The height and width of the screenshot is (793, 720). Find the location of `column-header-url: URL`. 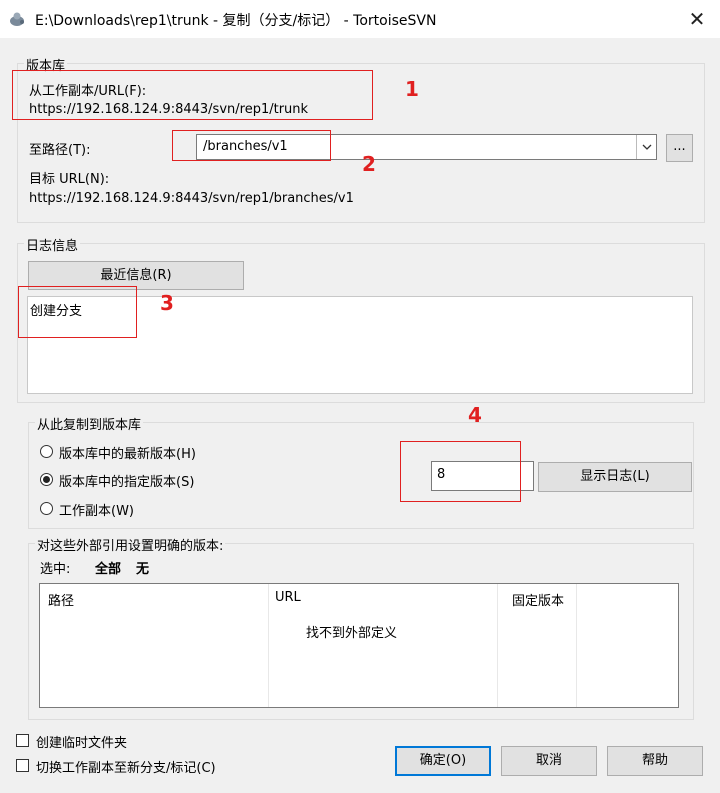

column-header-url: URL is located at coordinates (288, 597).